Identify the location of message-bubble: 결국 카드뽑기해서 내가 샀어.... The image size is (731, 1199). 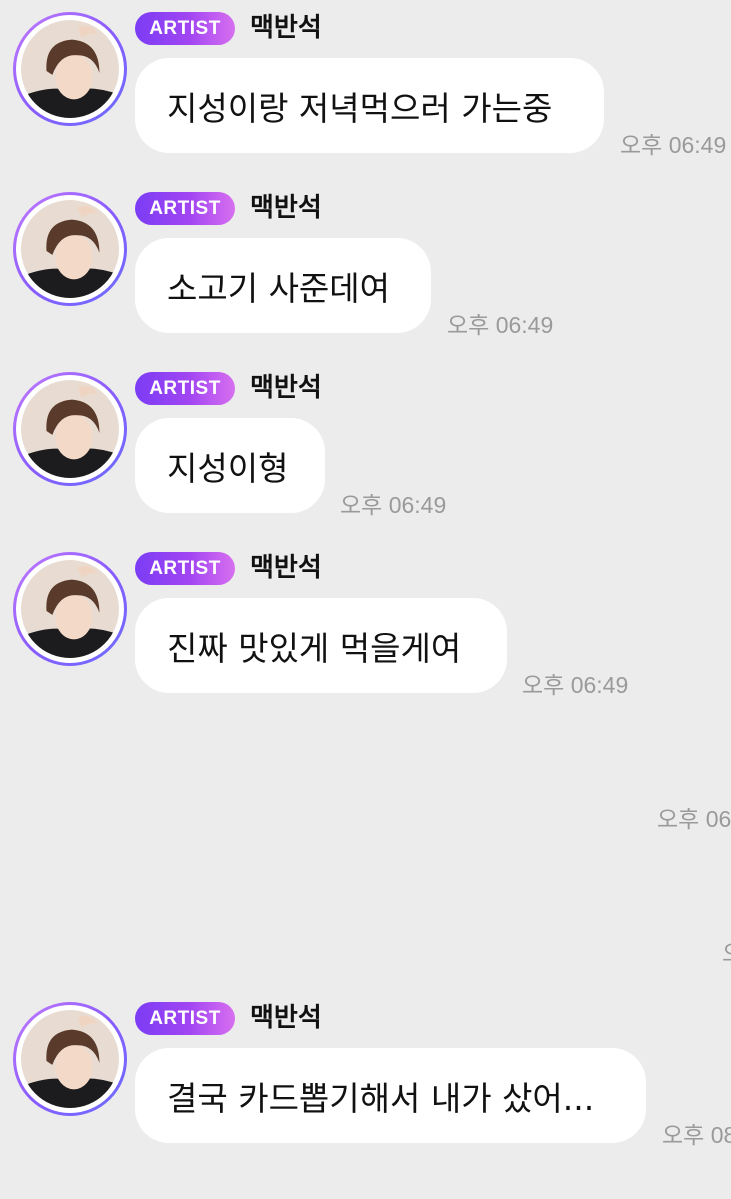
(390, 1095).